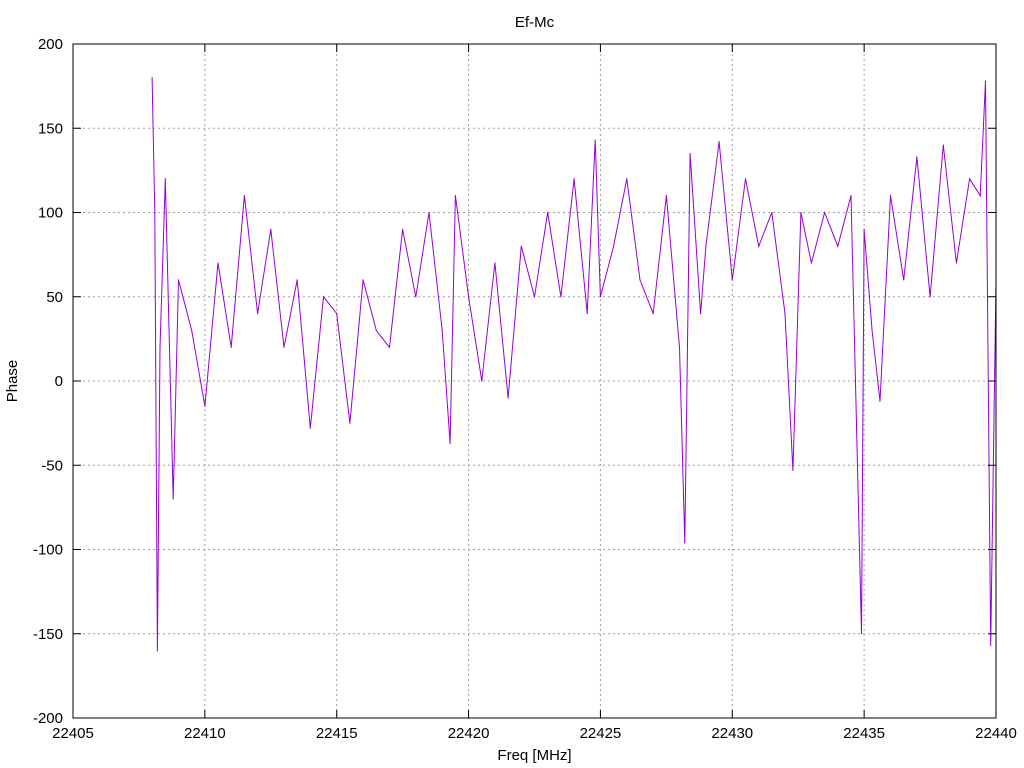 The image size is (1024, 768). Describe the element at coordinates (534, 755) in the screenshot. I see `x-axis-label: Freq [MHz]` at that location.